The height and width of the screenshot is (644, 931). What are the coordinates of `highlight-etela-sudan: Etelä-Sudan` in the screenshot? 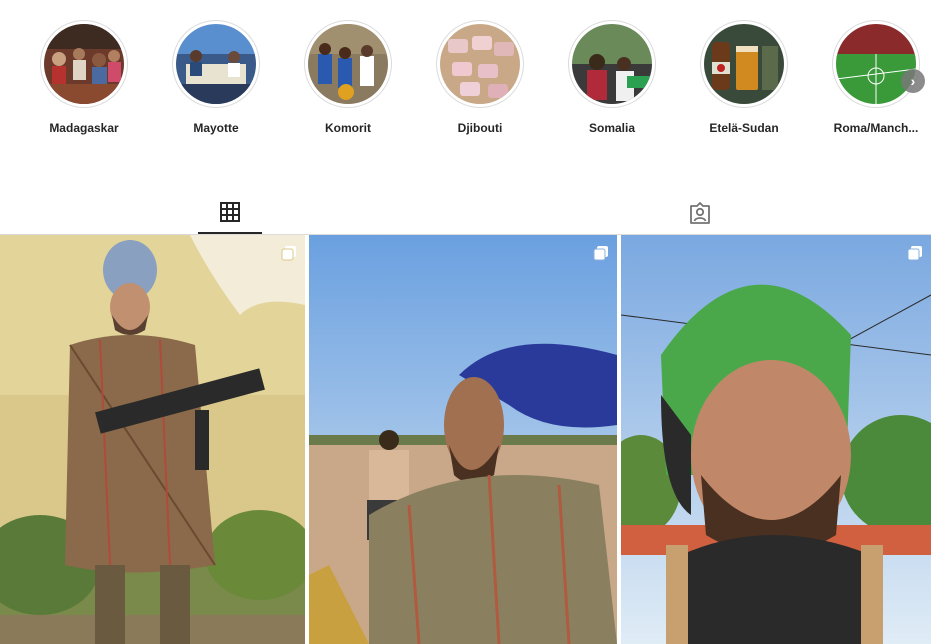 It's located at (744, 77).